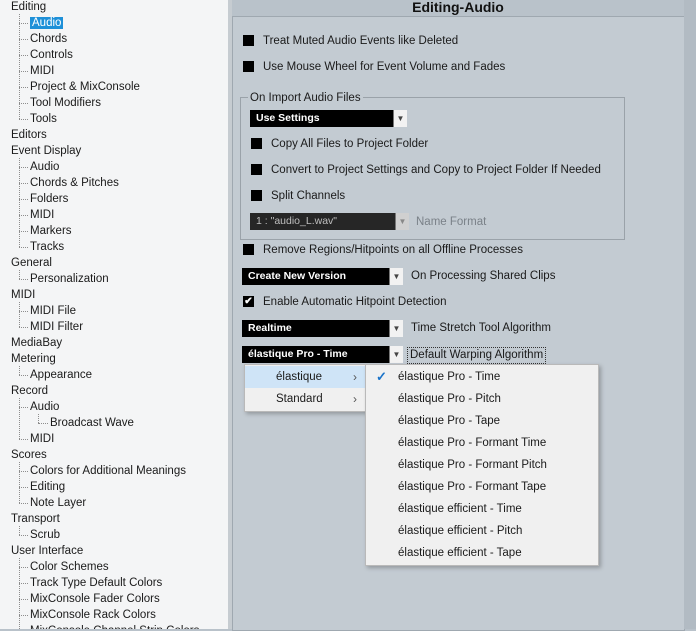  I want to click on tree-item: Chords & Pitches, so click(74, 183).